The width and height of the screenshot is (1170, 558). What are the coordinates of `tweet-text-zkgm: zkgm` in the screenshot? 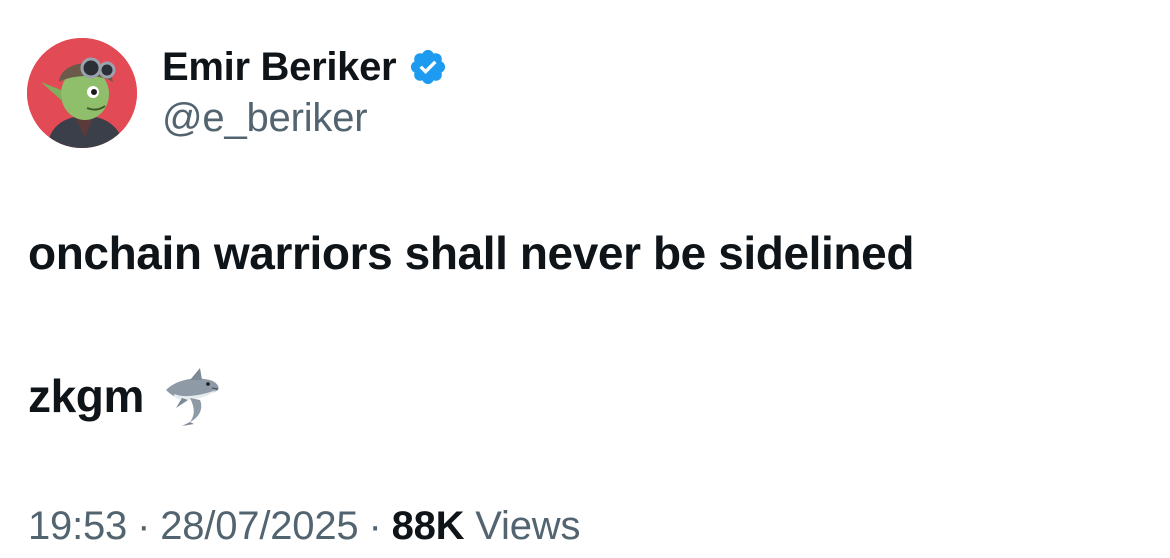 It's located at (86, 396).